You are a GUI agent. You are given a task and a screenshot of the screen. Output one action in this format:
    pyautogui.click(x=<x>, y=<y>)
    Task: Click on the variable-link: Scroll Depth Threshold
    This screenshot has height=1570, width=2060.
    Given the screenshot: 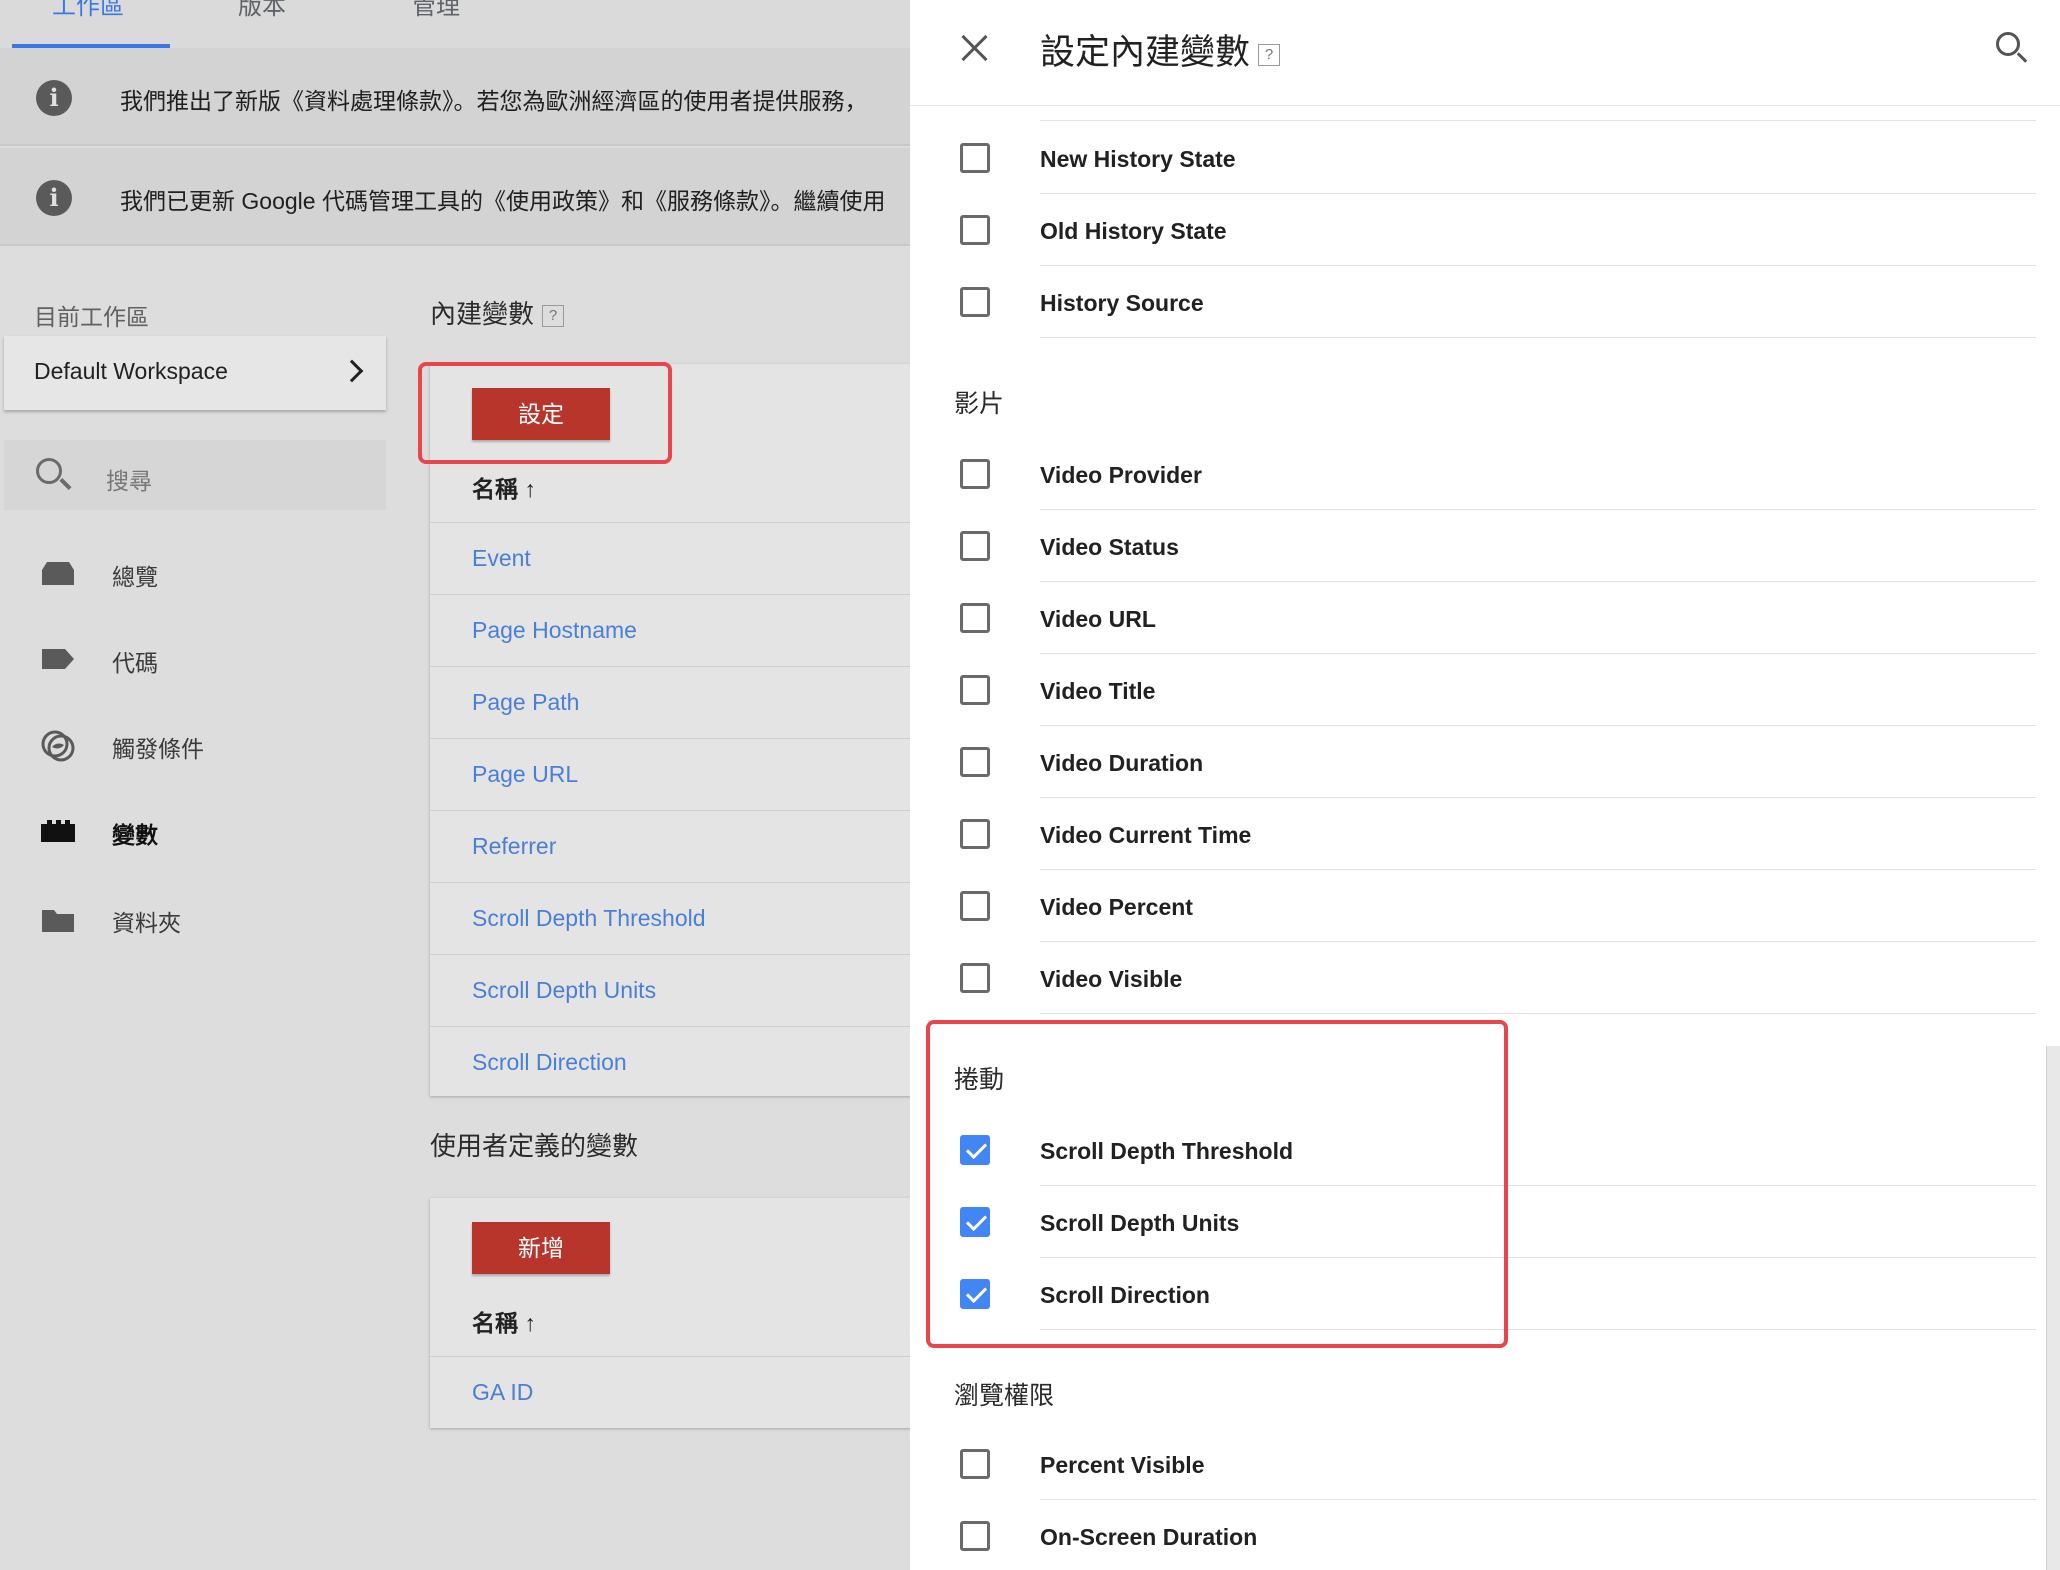 What is the action you would take?
    pyautogui.click(x=589, y=918)
    